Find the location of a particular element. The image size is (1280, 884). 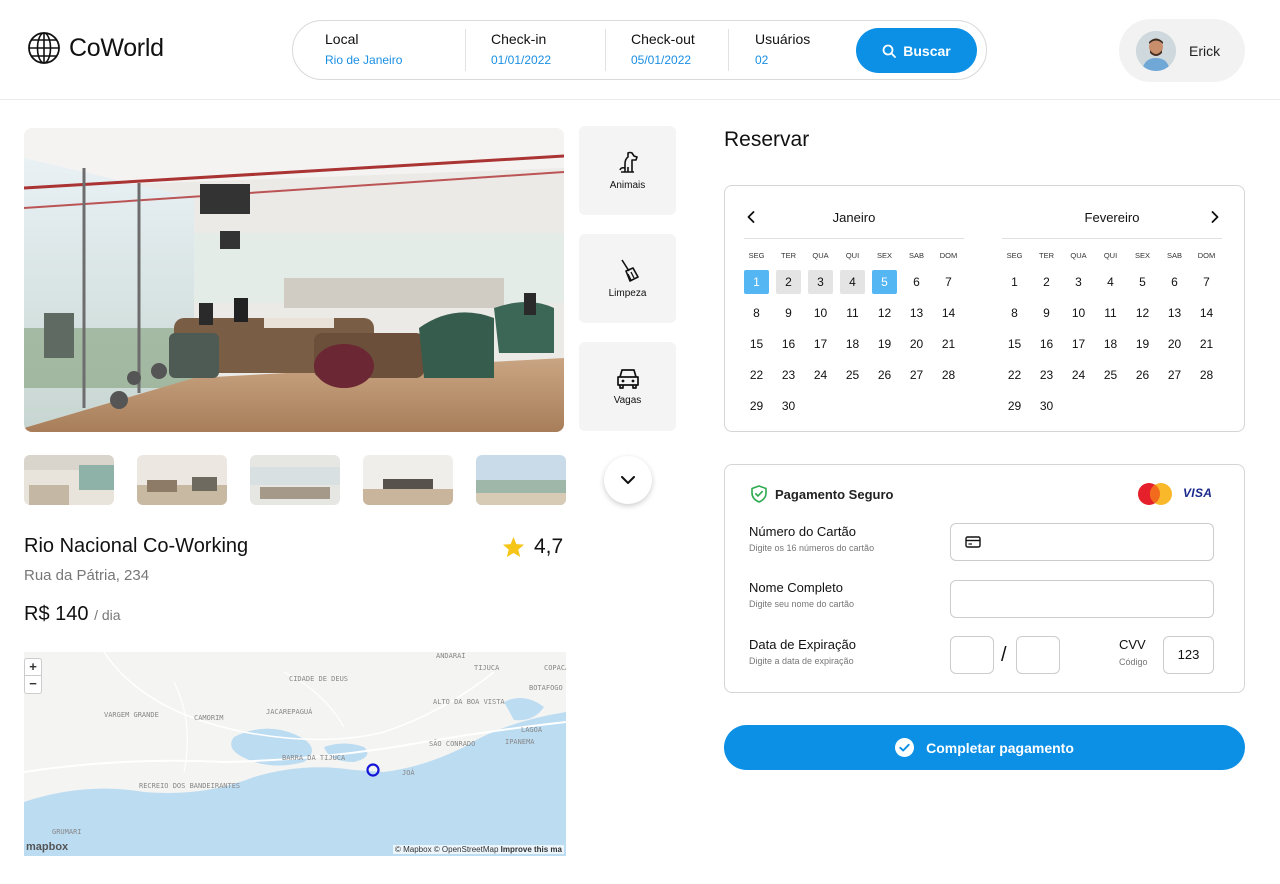

zoom-in-button: + is located at coordinates (33, 667).